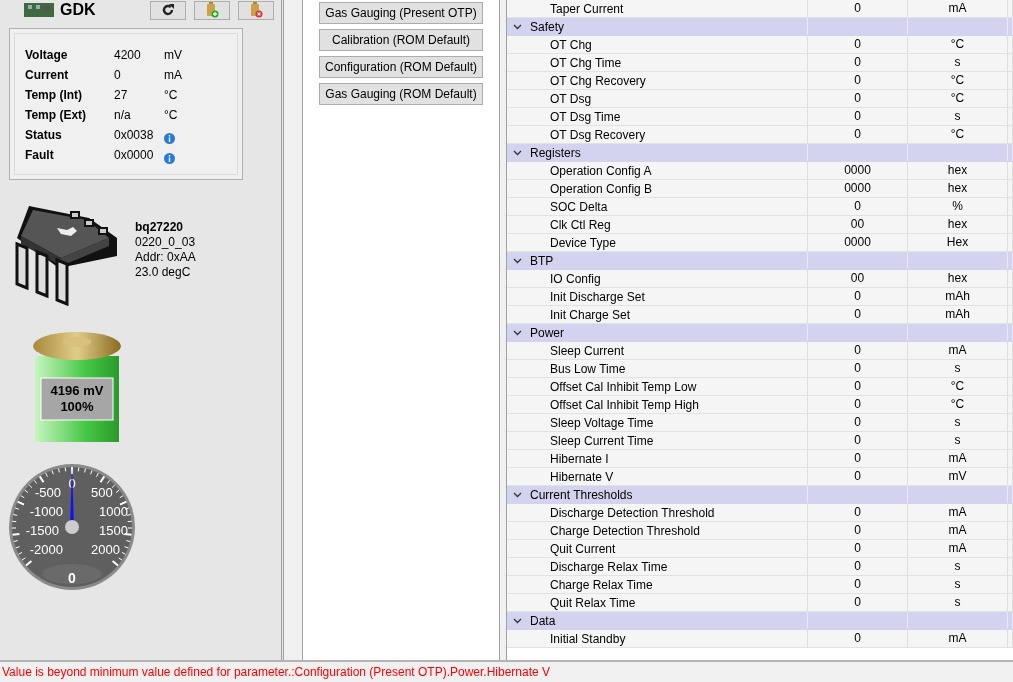 Image resolution: width=1013 pixels, height=682 pixels. Describe the element at coordinates (276, 672) in the screenshot. I see `status-message: Value is beyond minimum value defined for parameter.:Configuration (Present OTP).Power.Hibernate V` at that location.